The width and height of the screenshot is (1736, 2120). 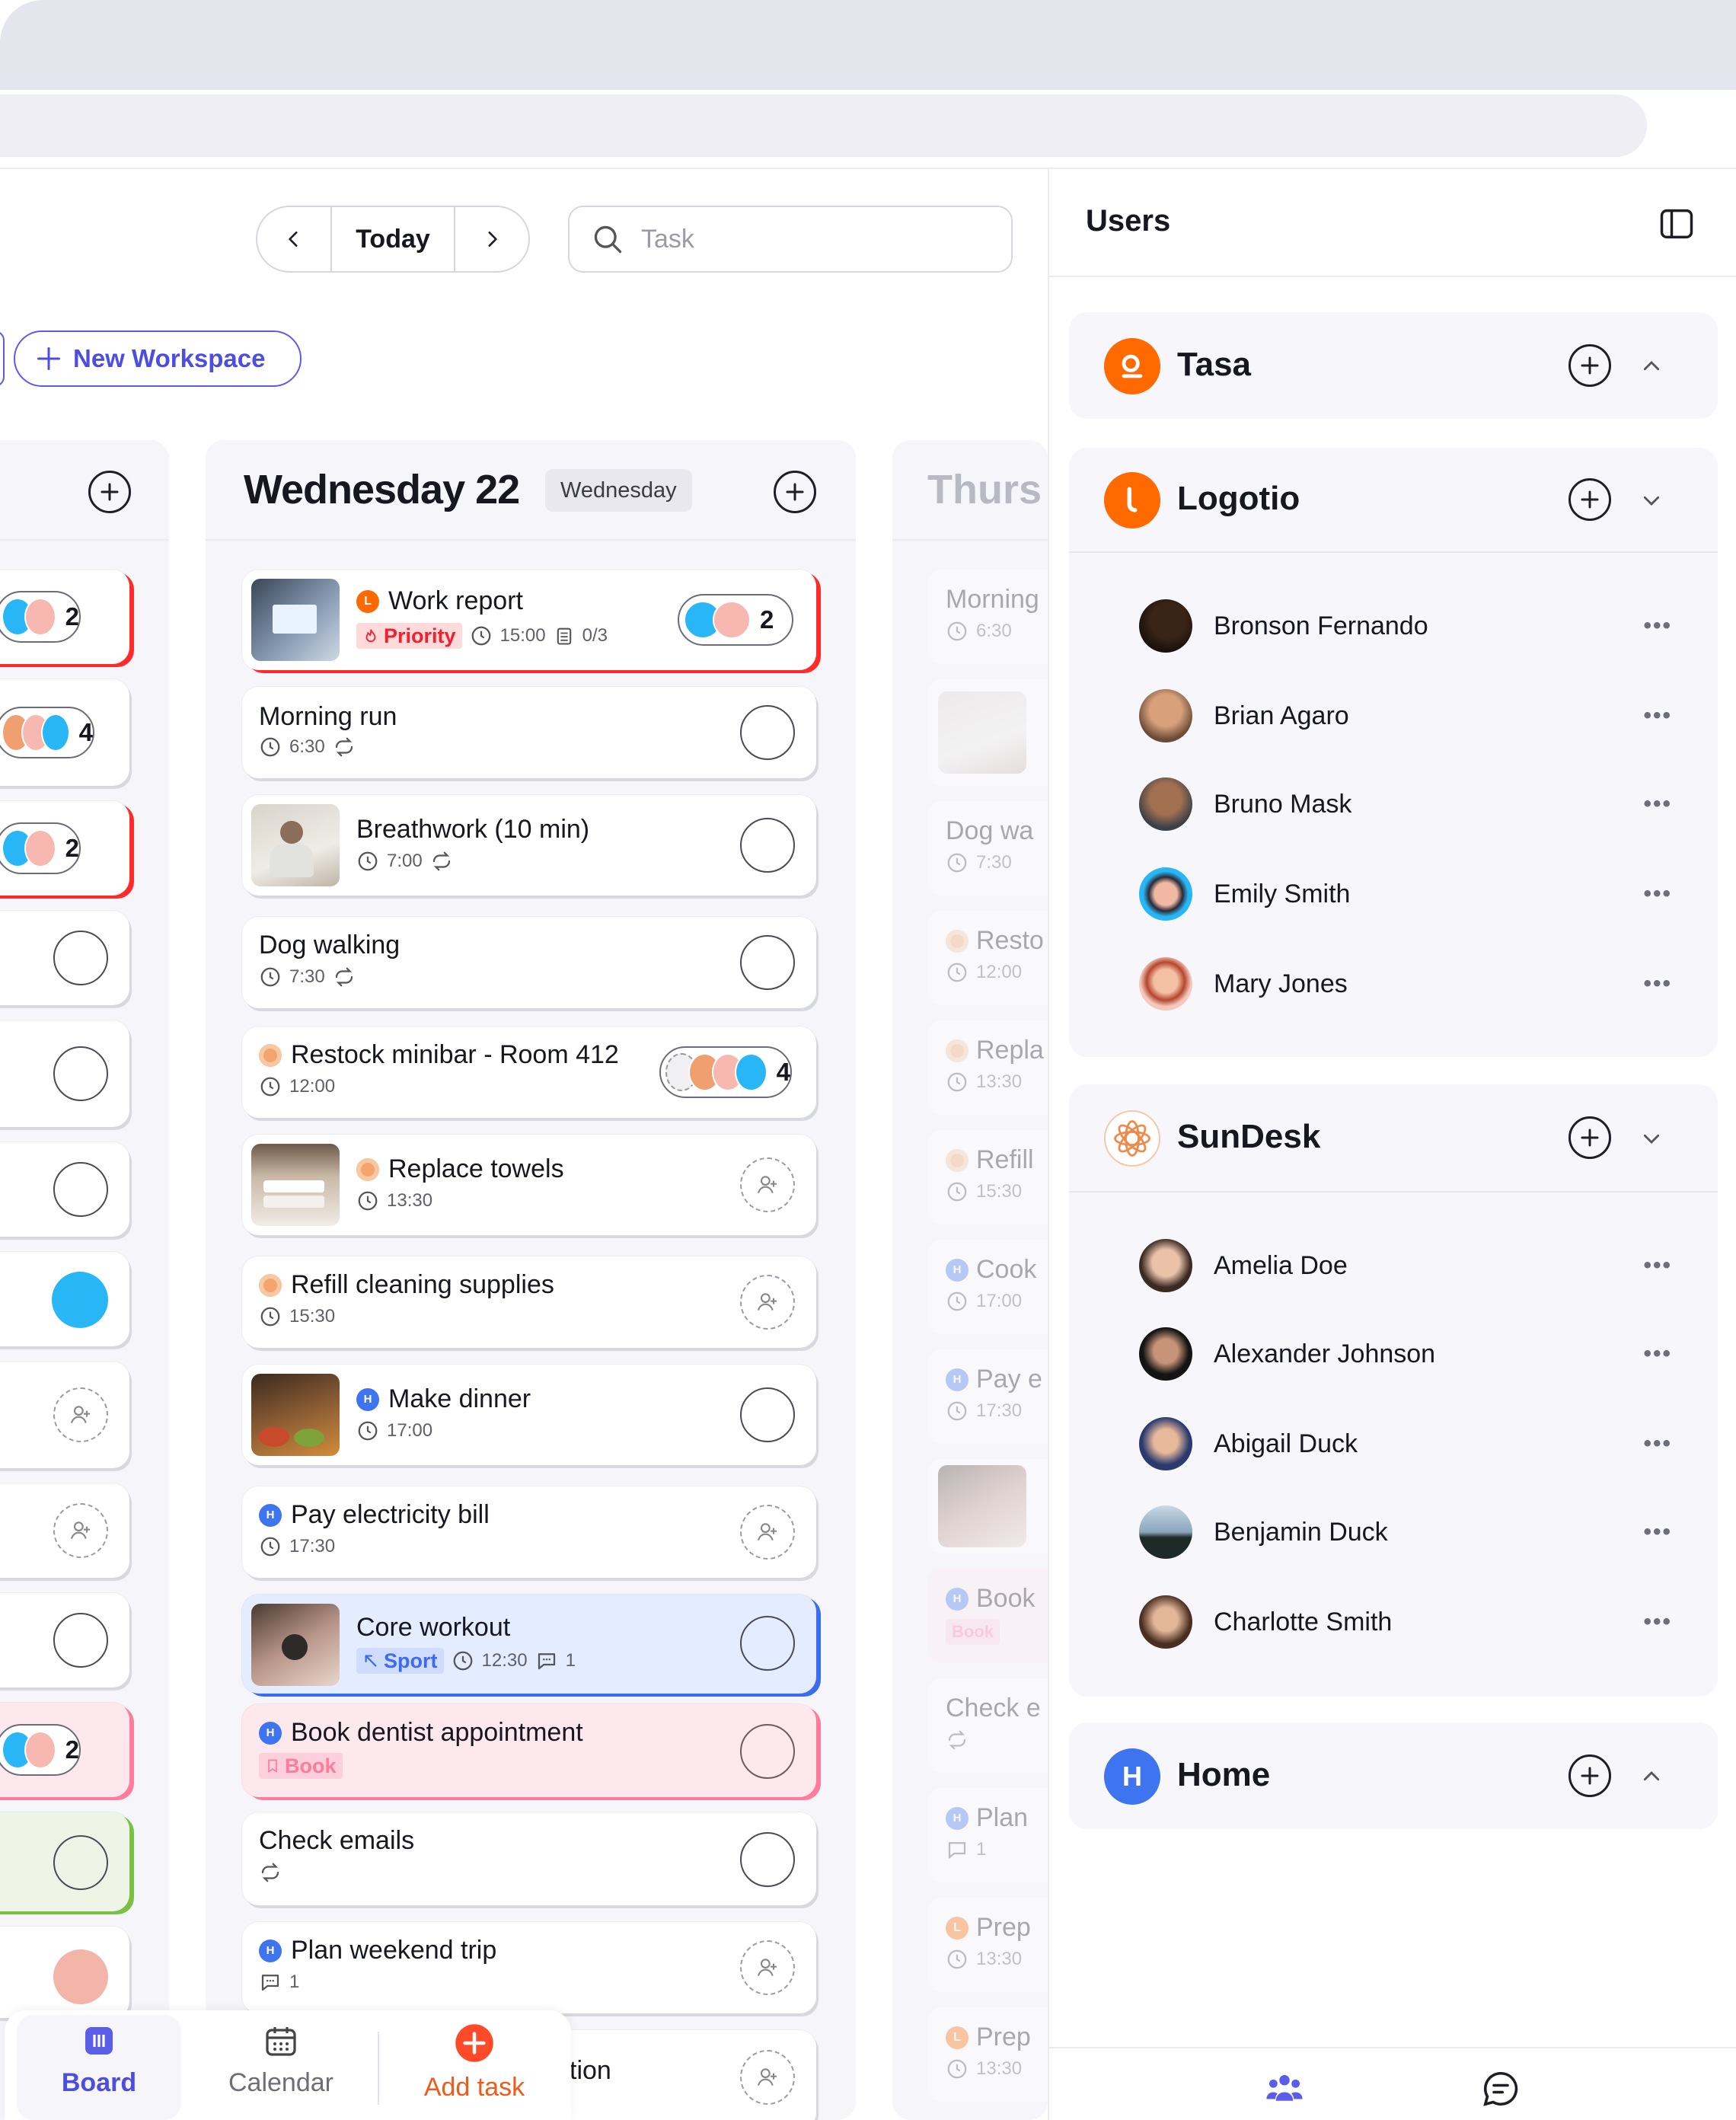 What do you see at coordinates (1677, 224) in the screenshot?
I see `toggle-sidebar-button` at bounding box center [1677, 224].